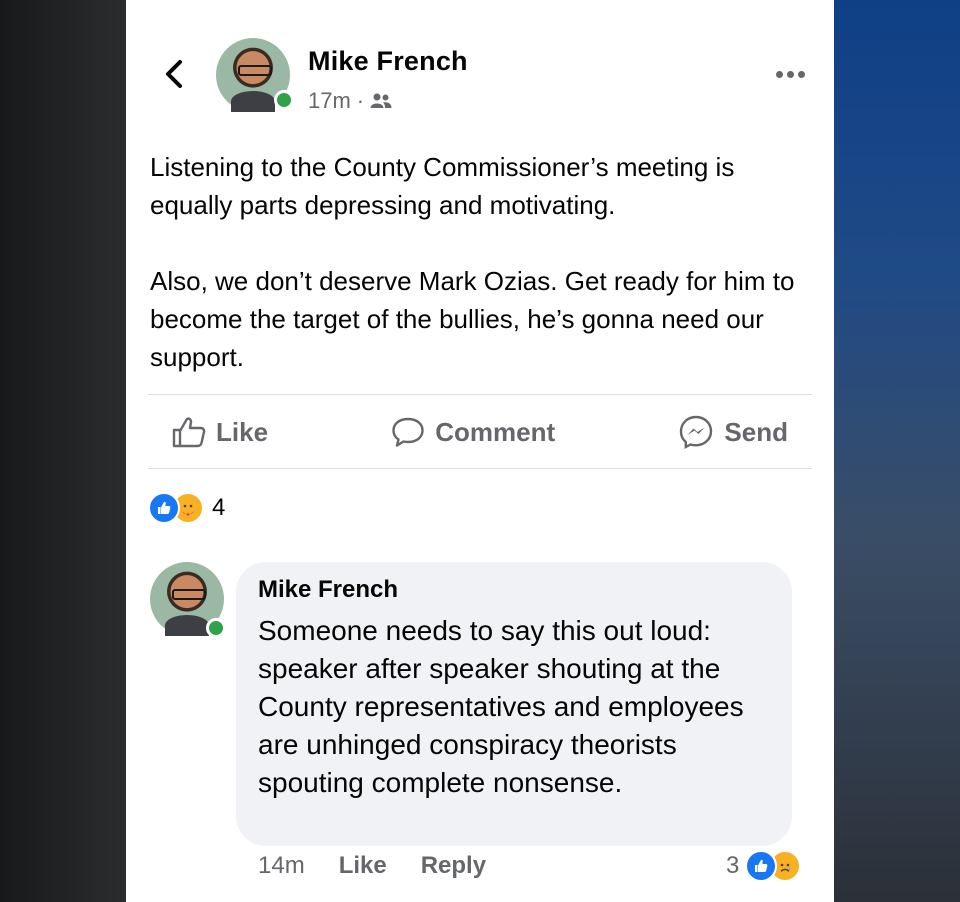 Image resolution: width=960 pixels, height=902 pixels. I want to click on reaction-count: 4, so click(219, 507).